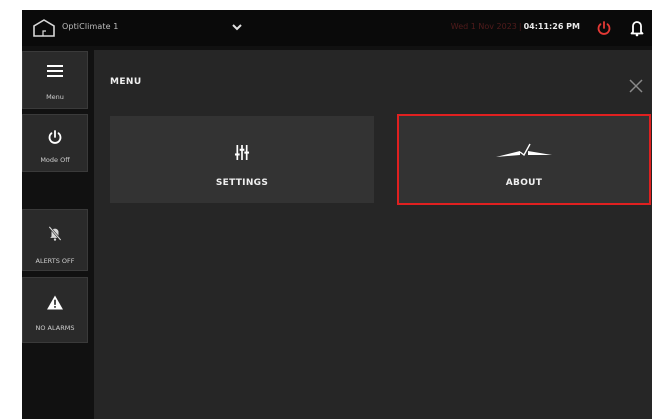 This screenshot has width=669, height=419. I want to click on top-bar: OptiClimate 1 Wed 1 Nov 2023 | 04:11:26 PM, so click(337, 28).